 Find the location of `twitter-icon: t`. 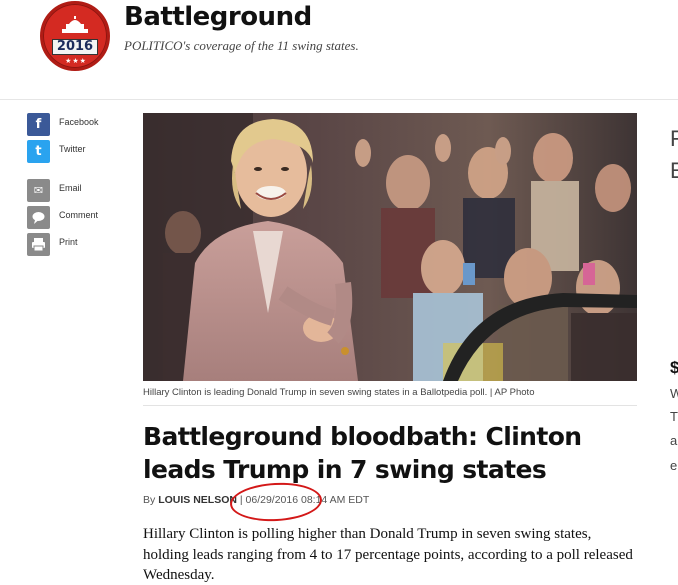

twitter-icon: t is located at coordinates (38, 151).